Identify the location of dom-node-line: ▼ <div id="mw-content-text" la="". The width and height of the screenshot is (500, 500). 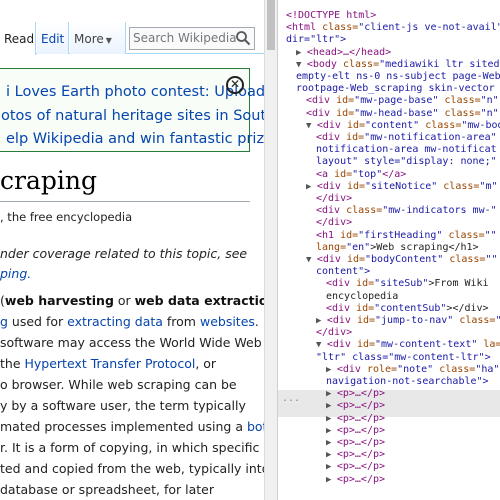
(408, 345).